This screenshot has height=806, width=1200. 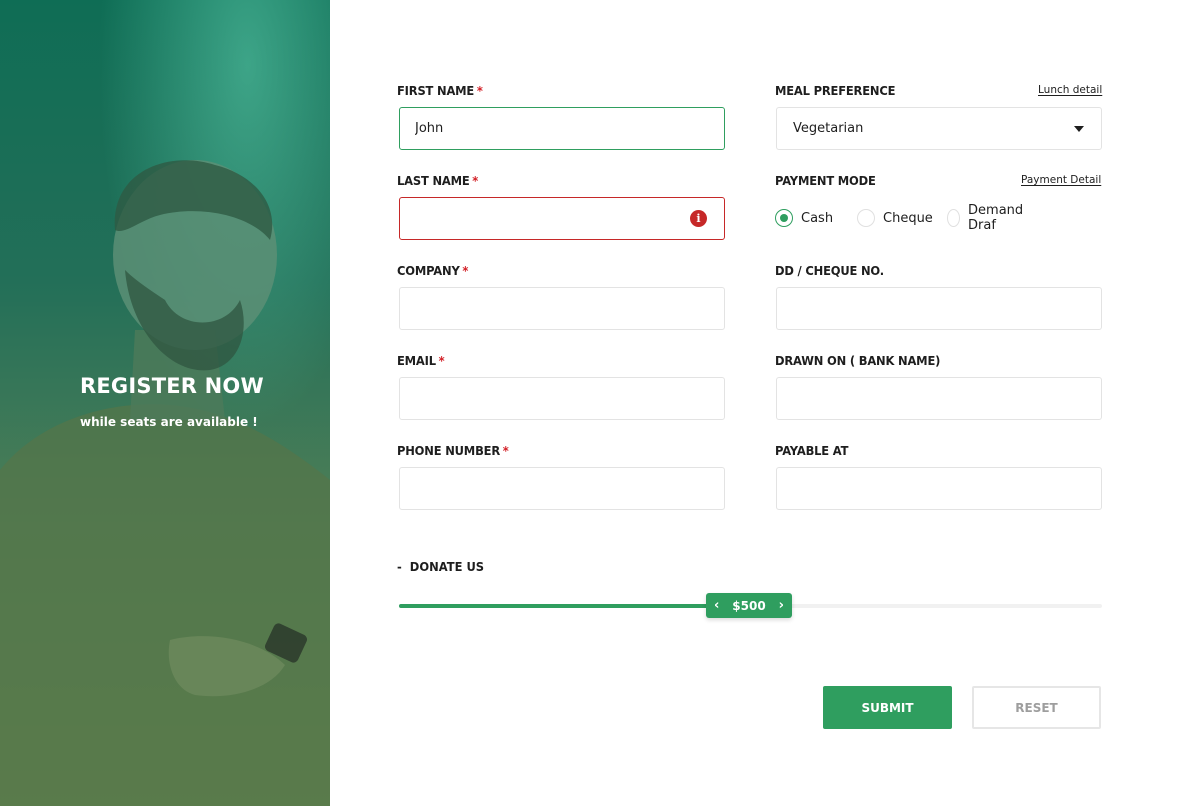 I want to click on lunch-detail-link: Lunch detail, so click(x=1070, y=90).